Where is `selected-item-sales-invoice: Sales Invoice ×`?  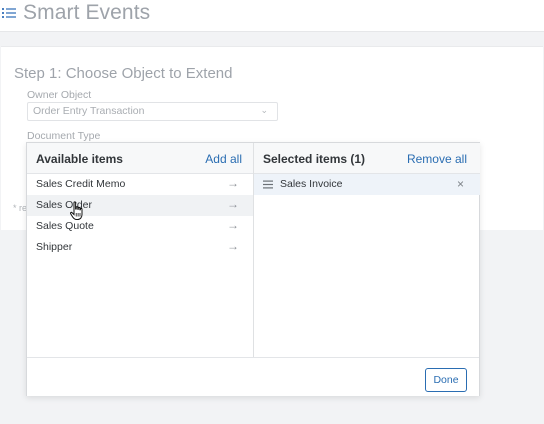
selected-item-sales-invoice: Sales Invoice × is located at coordinates (367, 184).